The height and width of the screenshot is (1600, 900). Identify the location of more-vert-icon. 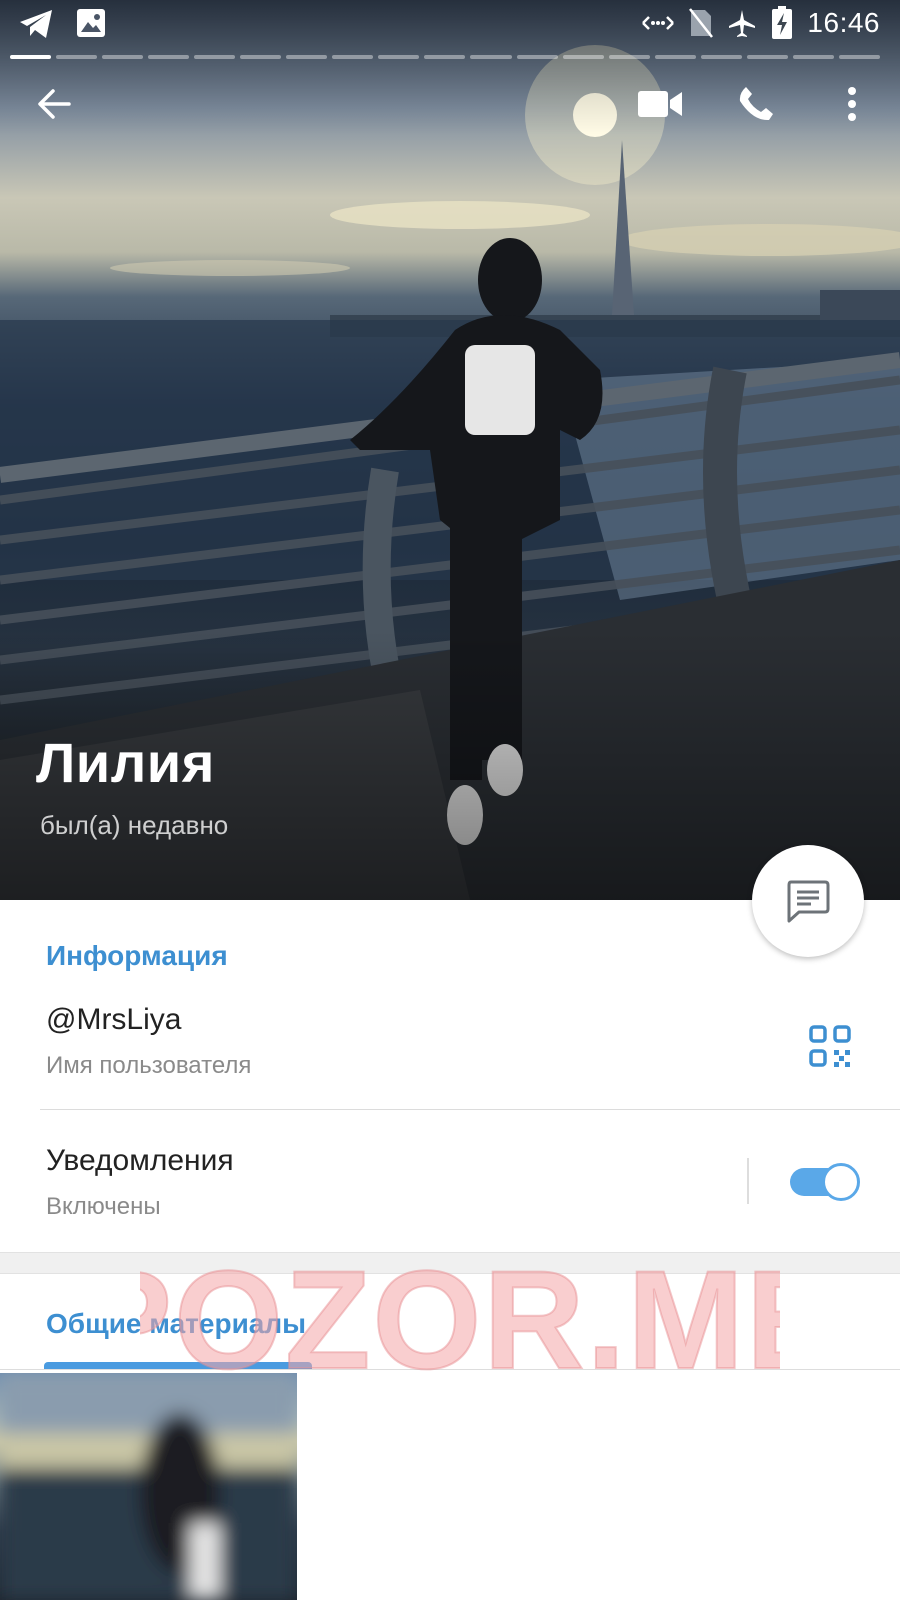
(852, 104).